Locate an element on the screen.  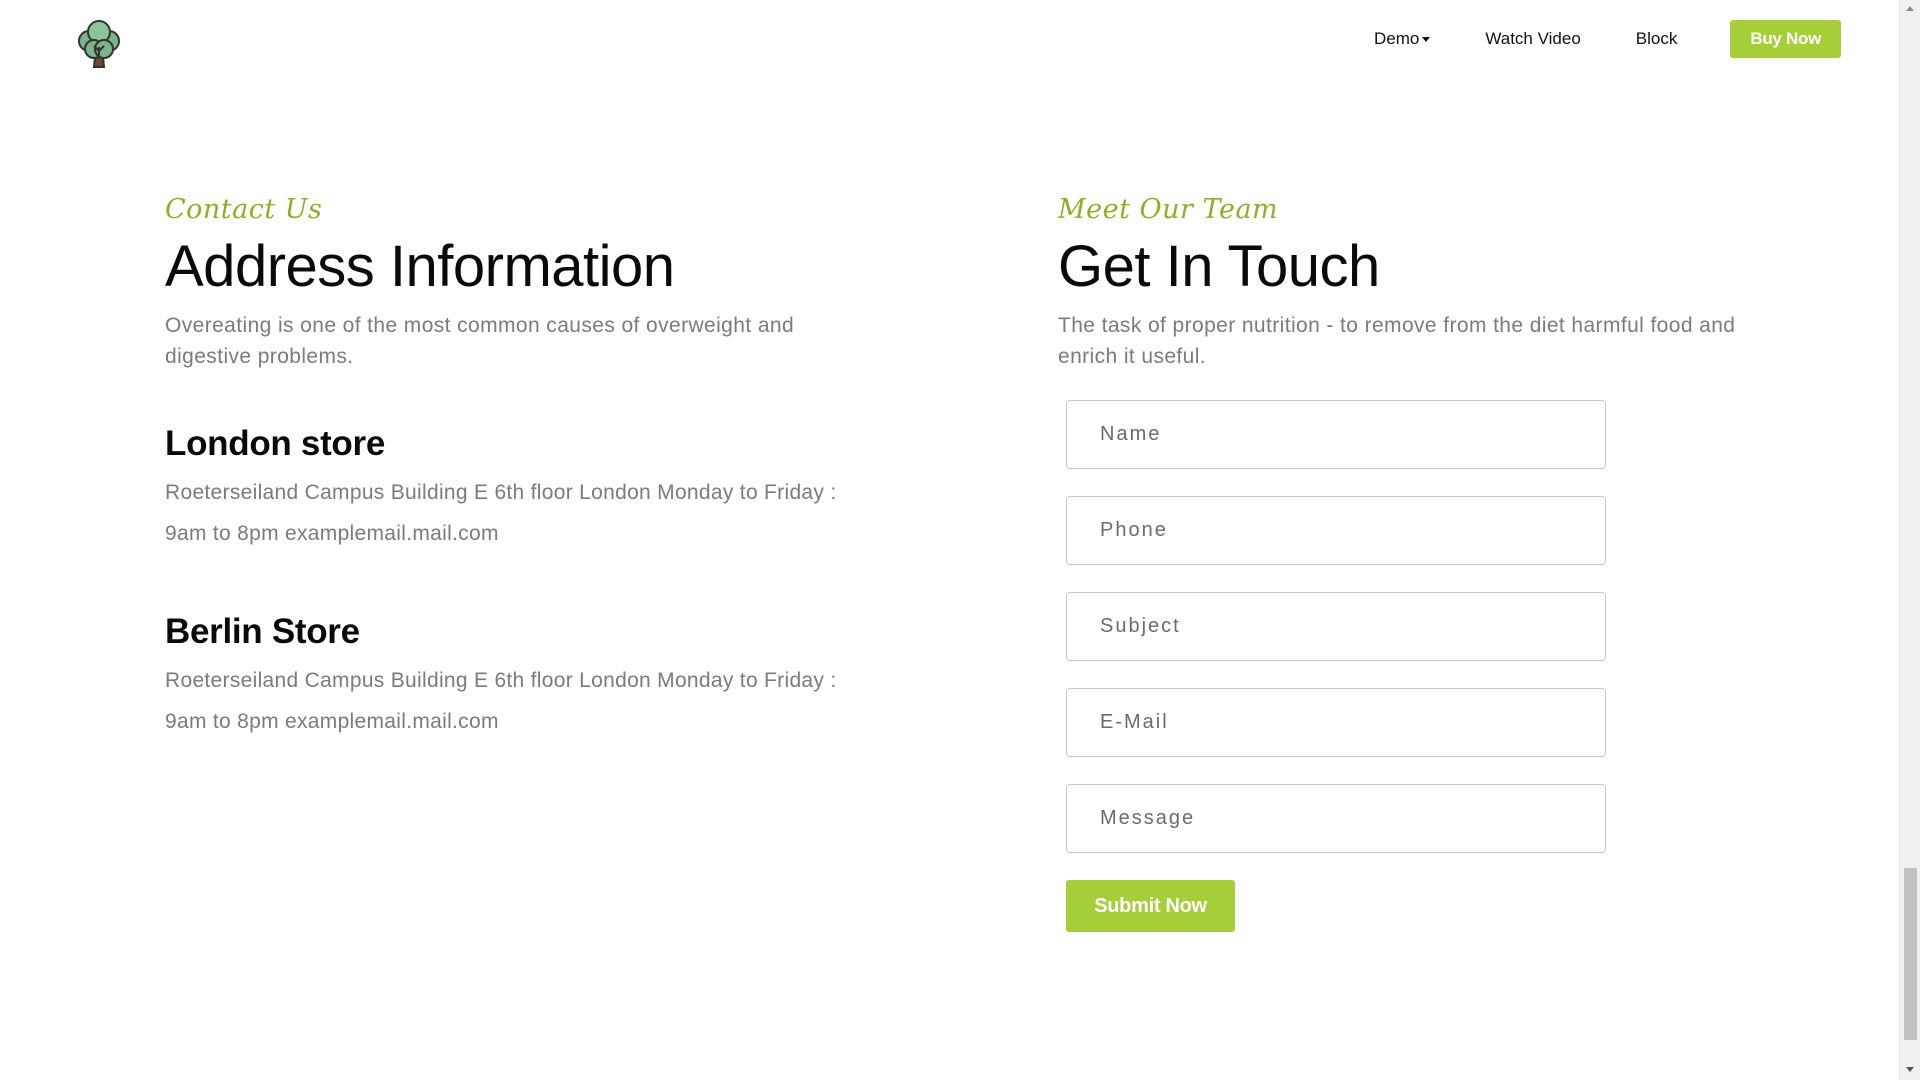
main-nav: Demo Watch Video Block Buy Now is located at coordinates (1607, 39).